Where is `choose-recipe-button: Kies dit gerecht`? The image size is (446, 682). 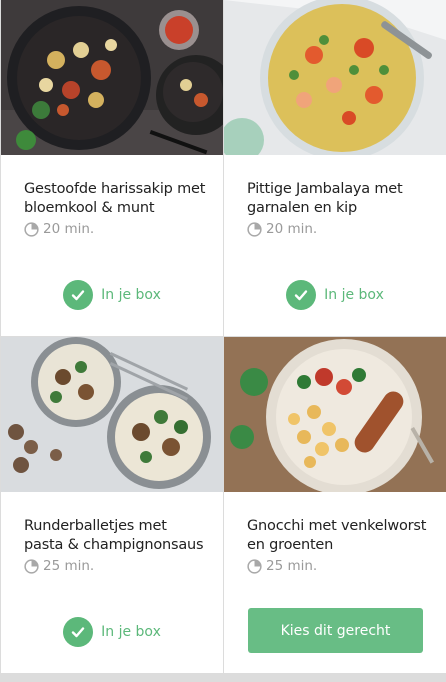 choose-recipe-button: Kies dit gerecht is located at coordinates (335, 630).